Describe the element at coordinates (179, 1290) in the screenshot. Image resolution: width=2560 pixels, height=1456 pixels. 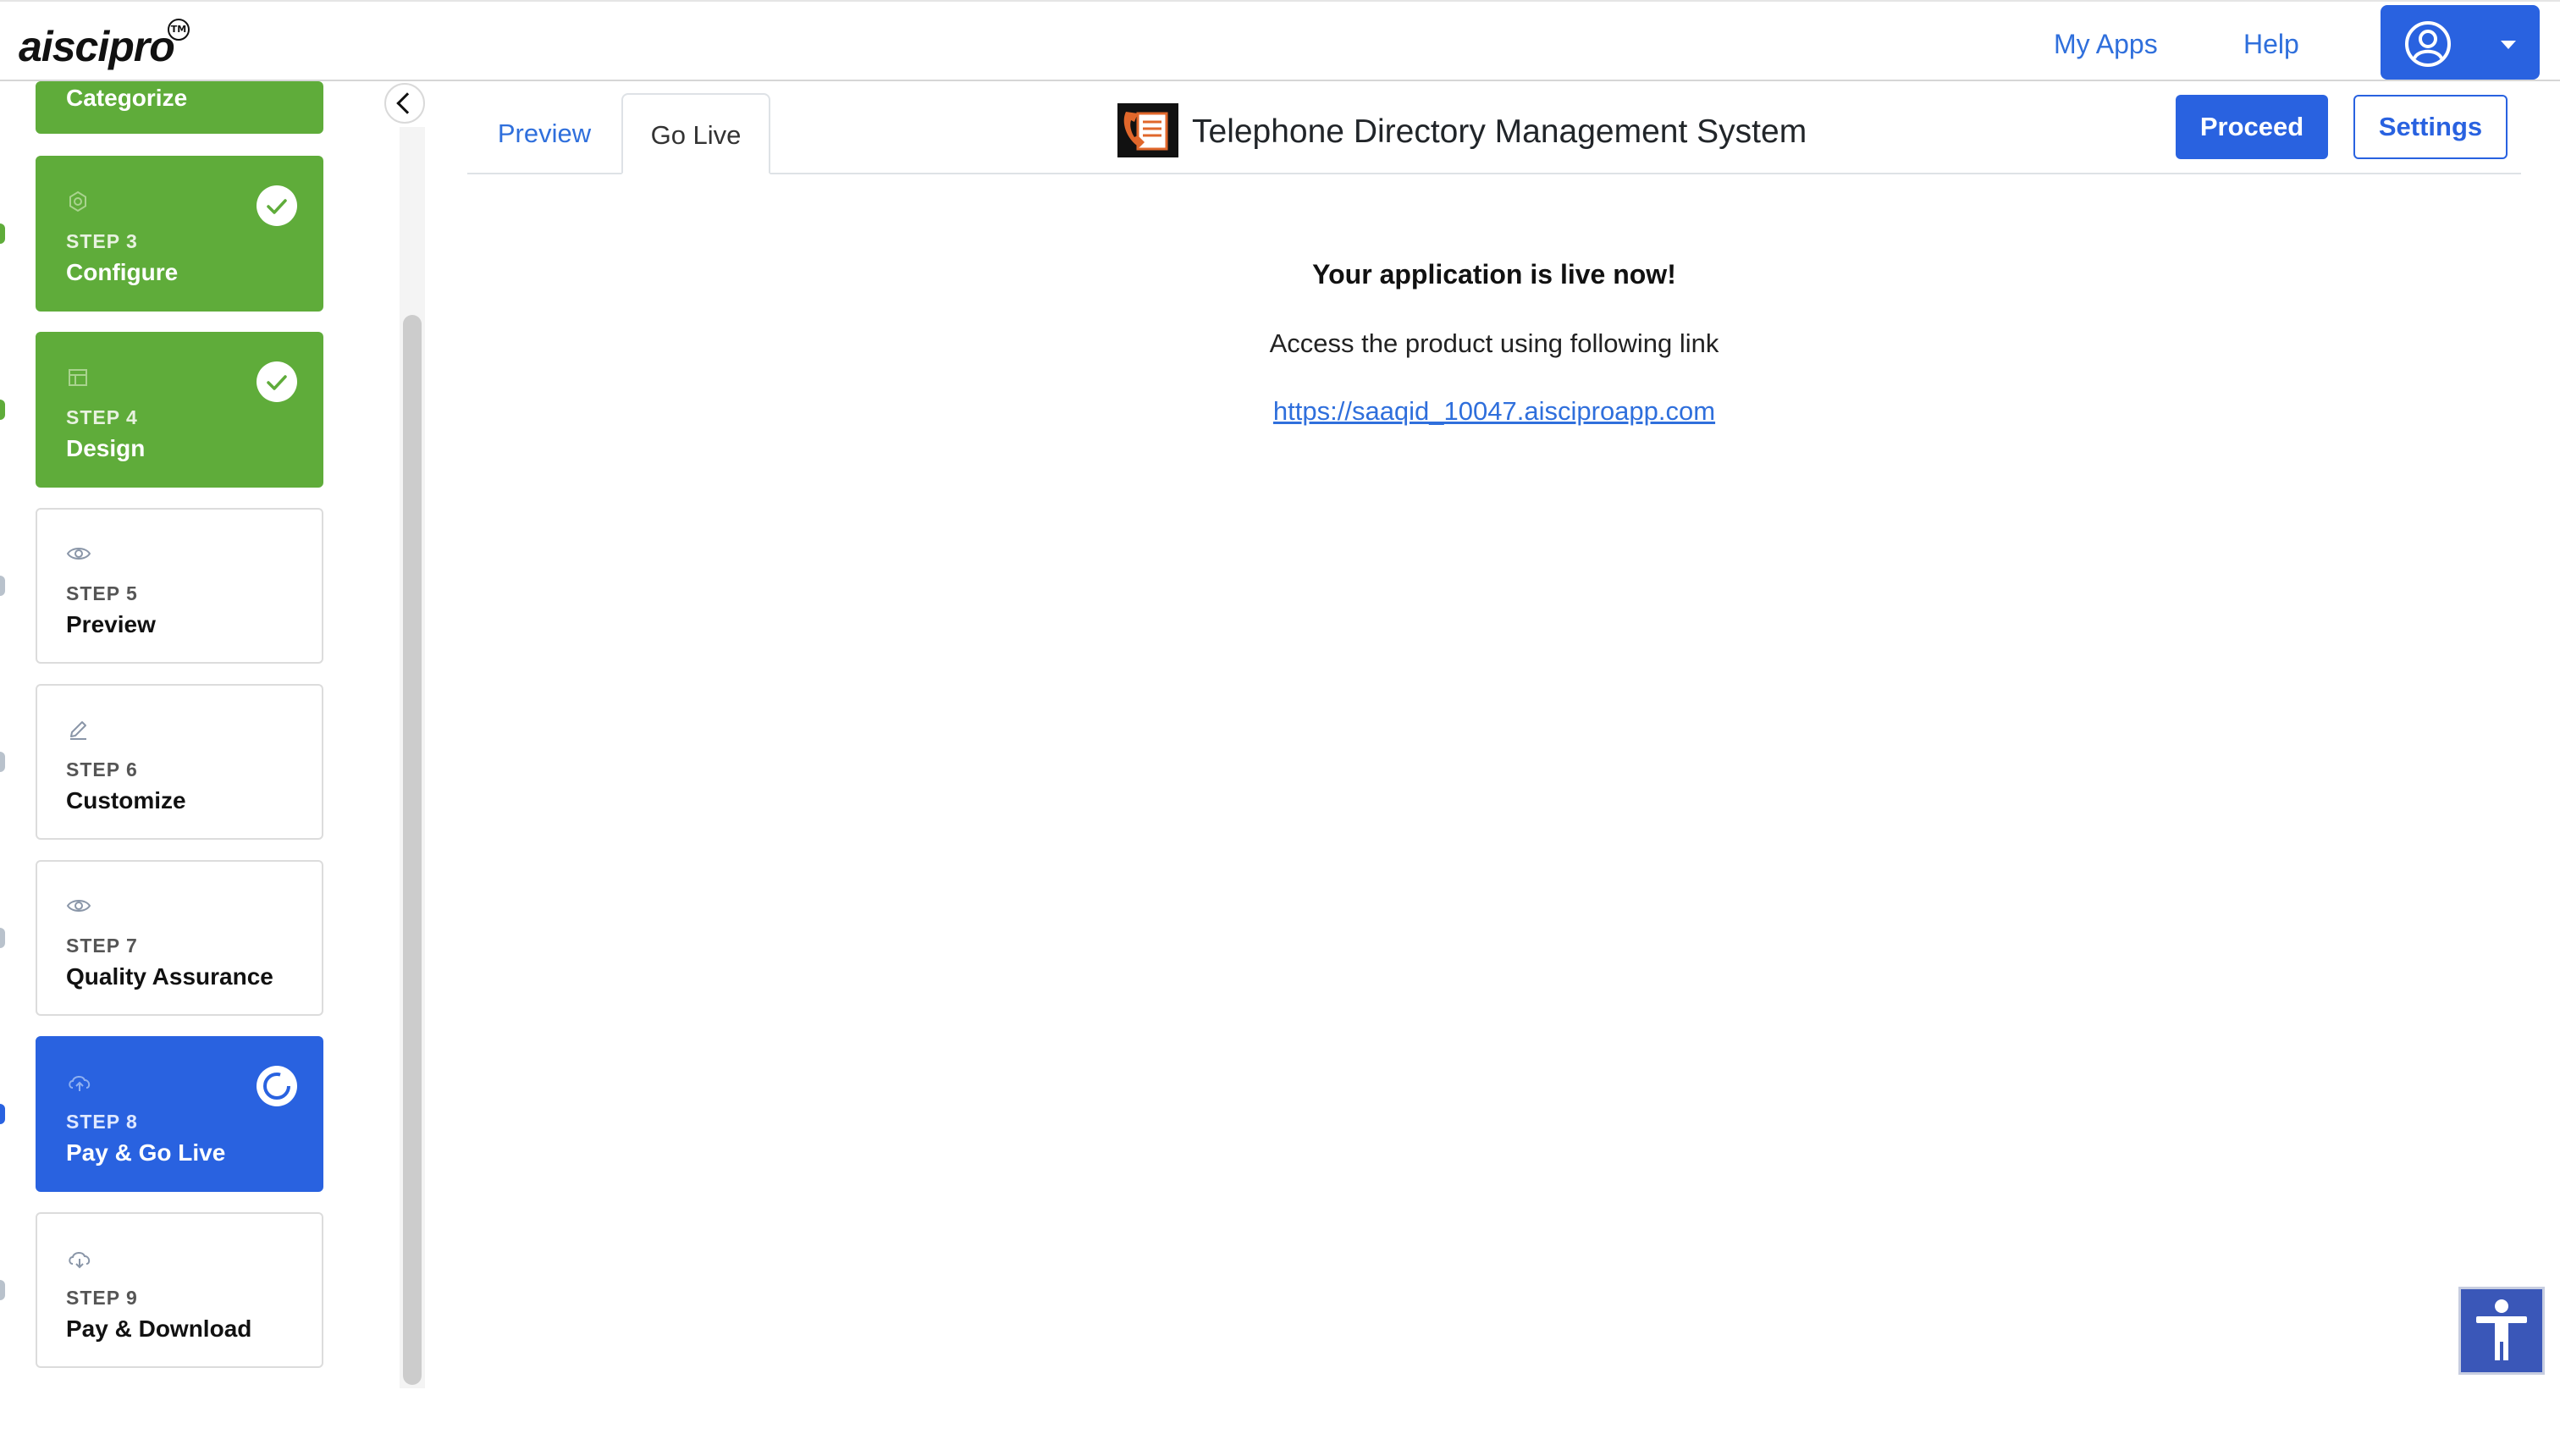
I see `step-card-pay-download: STEP 9 Pay & Download` at that location.